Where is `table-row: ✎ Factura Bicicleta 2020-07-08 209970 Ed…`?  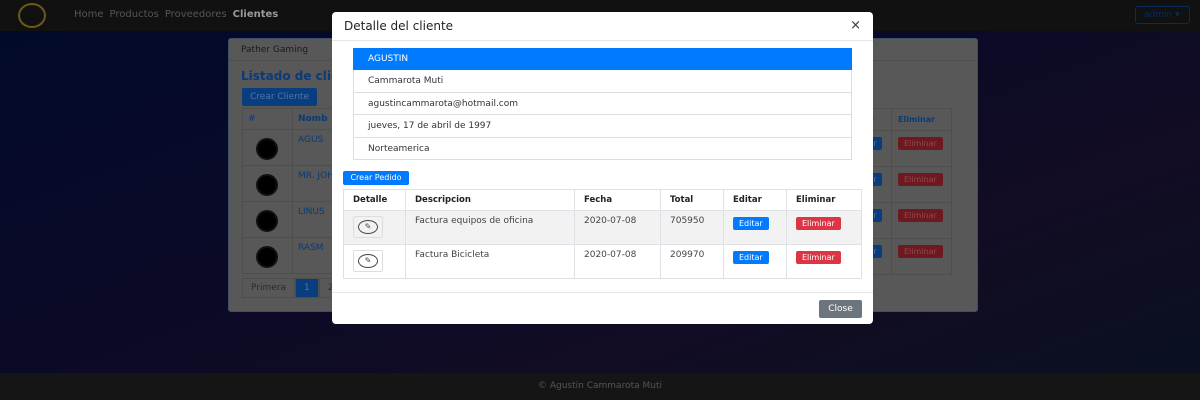 table-row: ✎ Factura Bicicleta 2020-07-08 209970 Ed… is located at coordinates (602, 261).